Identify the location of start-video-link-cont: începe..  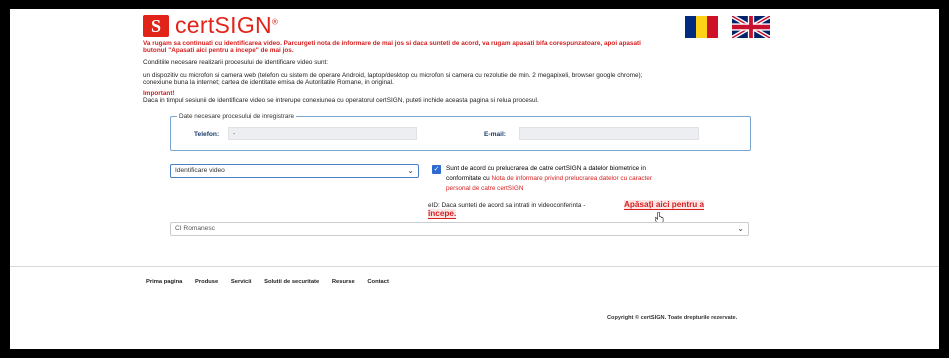
(442, 214).